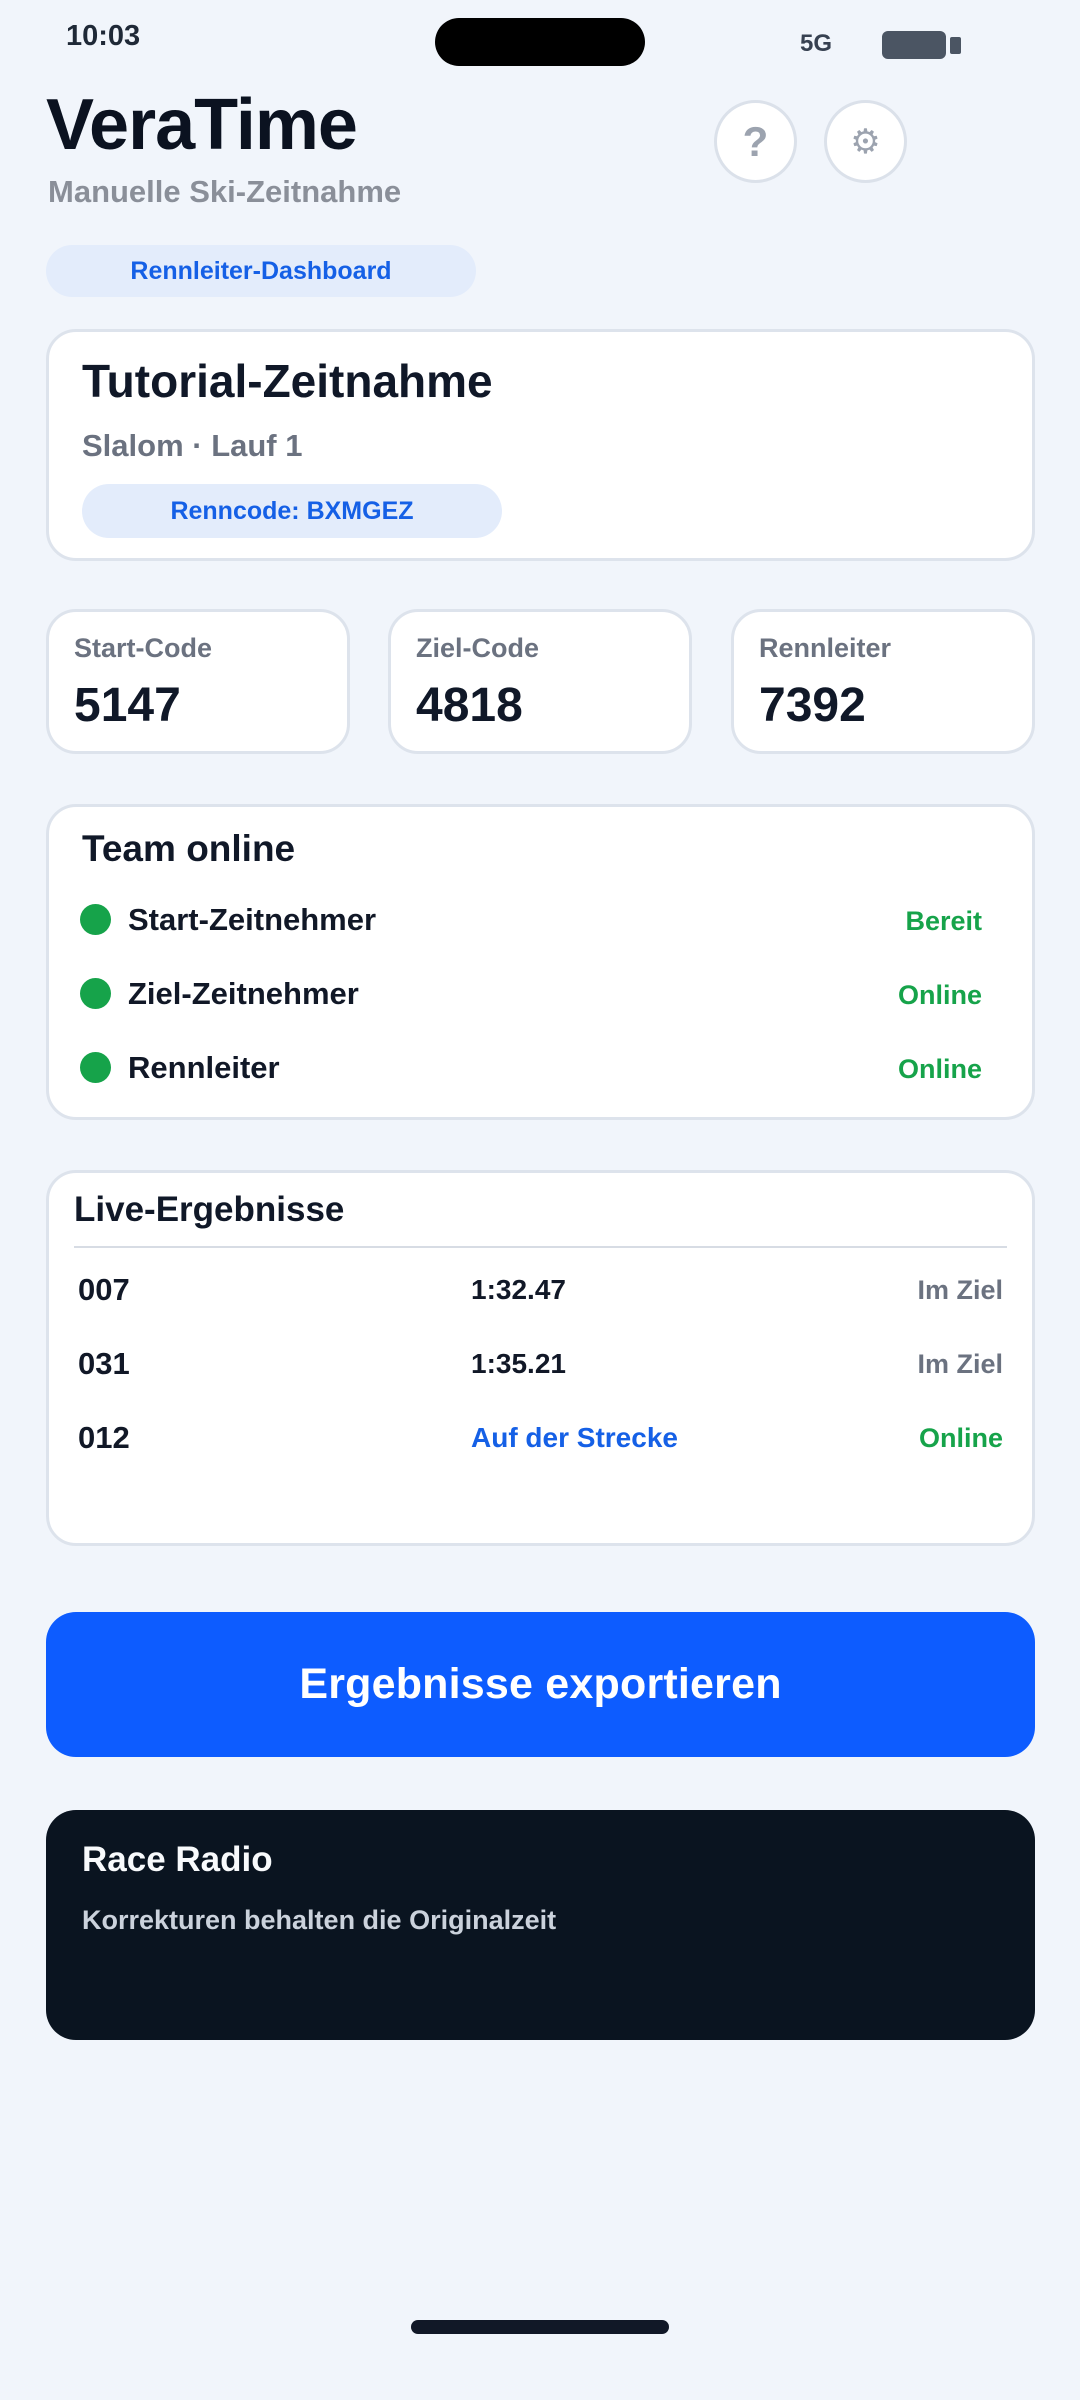  Describe the element at coordinates (574, 1437) in the screenshot. I see `result-time: Auf der Strecke` at that location.